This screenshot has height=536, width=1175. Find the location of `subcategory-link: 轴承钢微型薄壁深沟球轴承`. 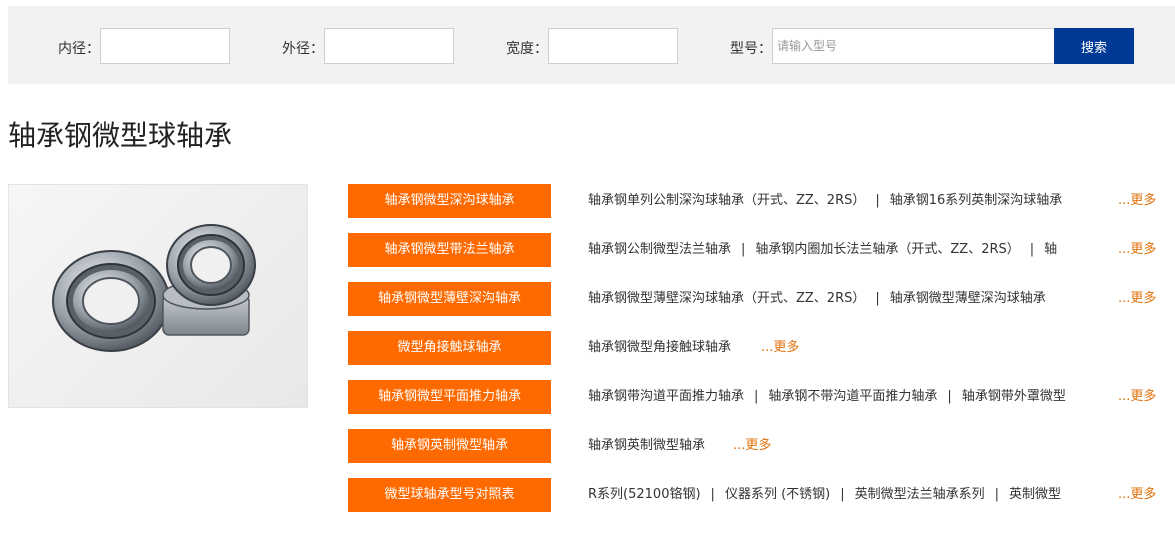

subcategory-link: 轴承钢微型薄壁深沟球轴承 is located at coordinates (968, 298).